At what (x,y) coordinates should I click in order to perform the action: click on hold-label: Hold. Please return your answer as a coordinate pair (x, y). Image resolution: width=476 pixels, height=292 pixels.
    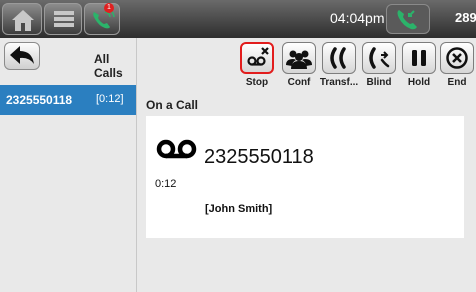
    Looking at the image, I should click on (419, 82).